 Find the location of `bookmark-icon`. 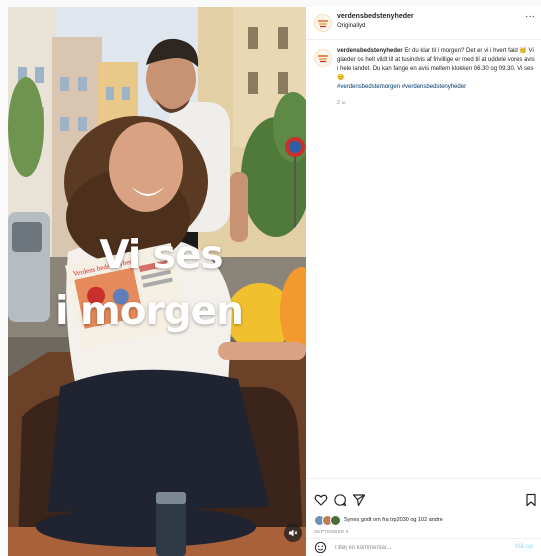

bookmark-icon is located at coordinates (531, 500).